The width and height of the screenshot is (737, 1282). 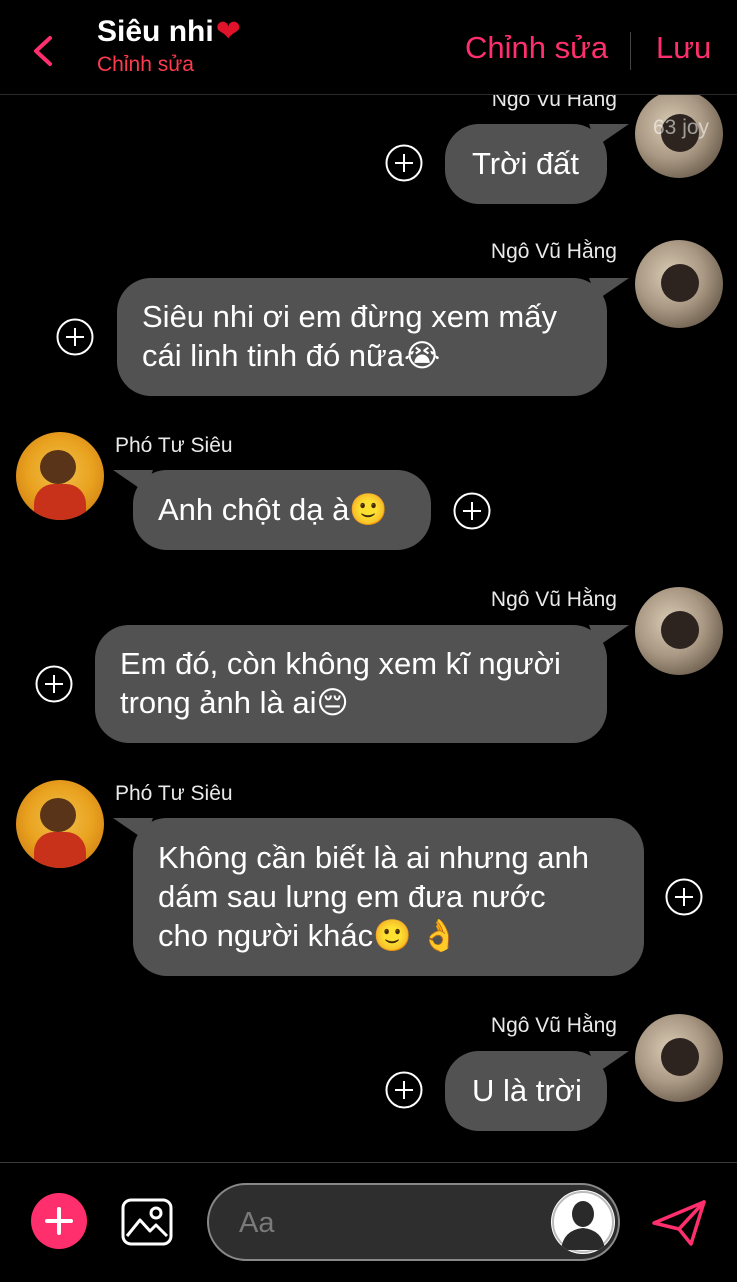 I want to click on header-divider, so click(x=630, y=51).